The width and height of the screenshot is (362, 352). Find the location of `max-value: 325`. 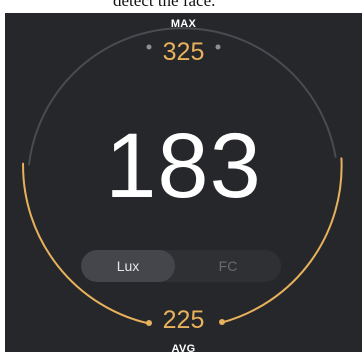

max-value: 325 is located at coordinates (183, 52).